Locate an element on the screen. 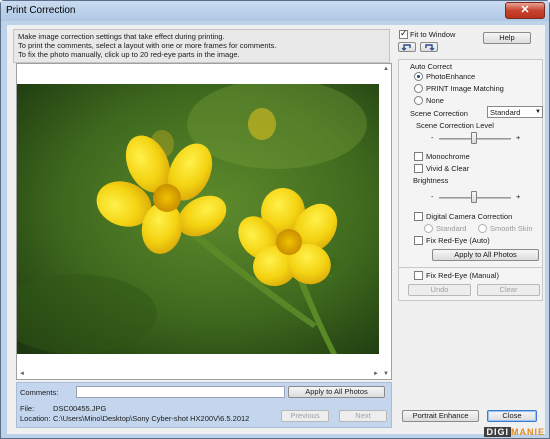 The height and width of the screenshot is (439, 550). print-image-matching-label: PRINT Image Matching is located at coordinates (465, 88).